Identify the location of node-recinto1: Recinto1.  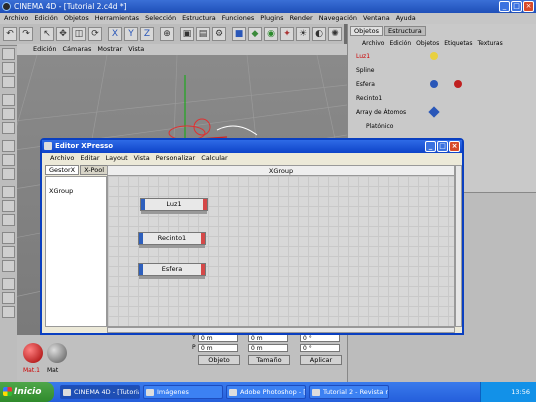
(172, 240).